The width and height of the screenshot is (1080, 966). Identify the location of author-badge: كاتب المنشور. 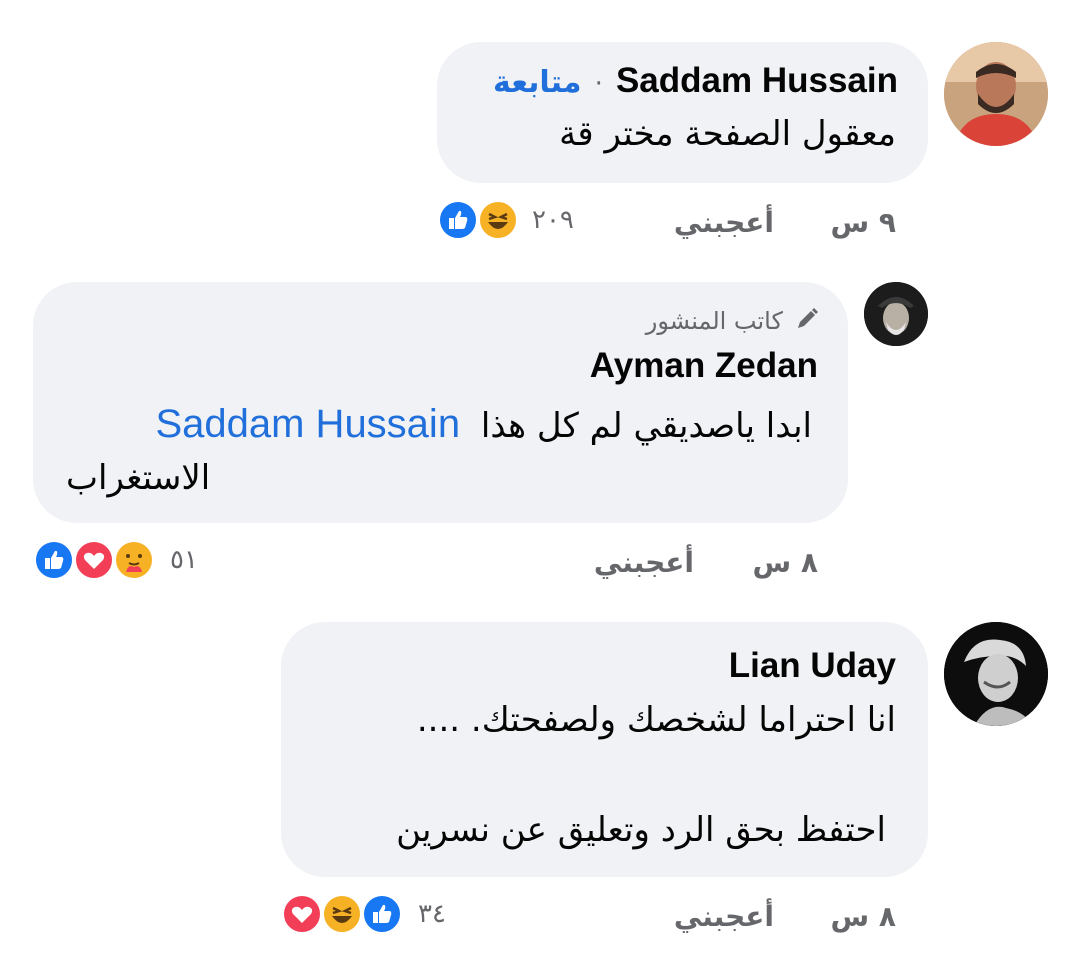
(733, 321).